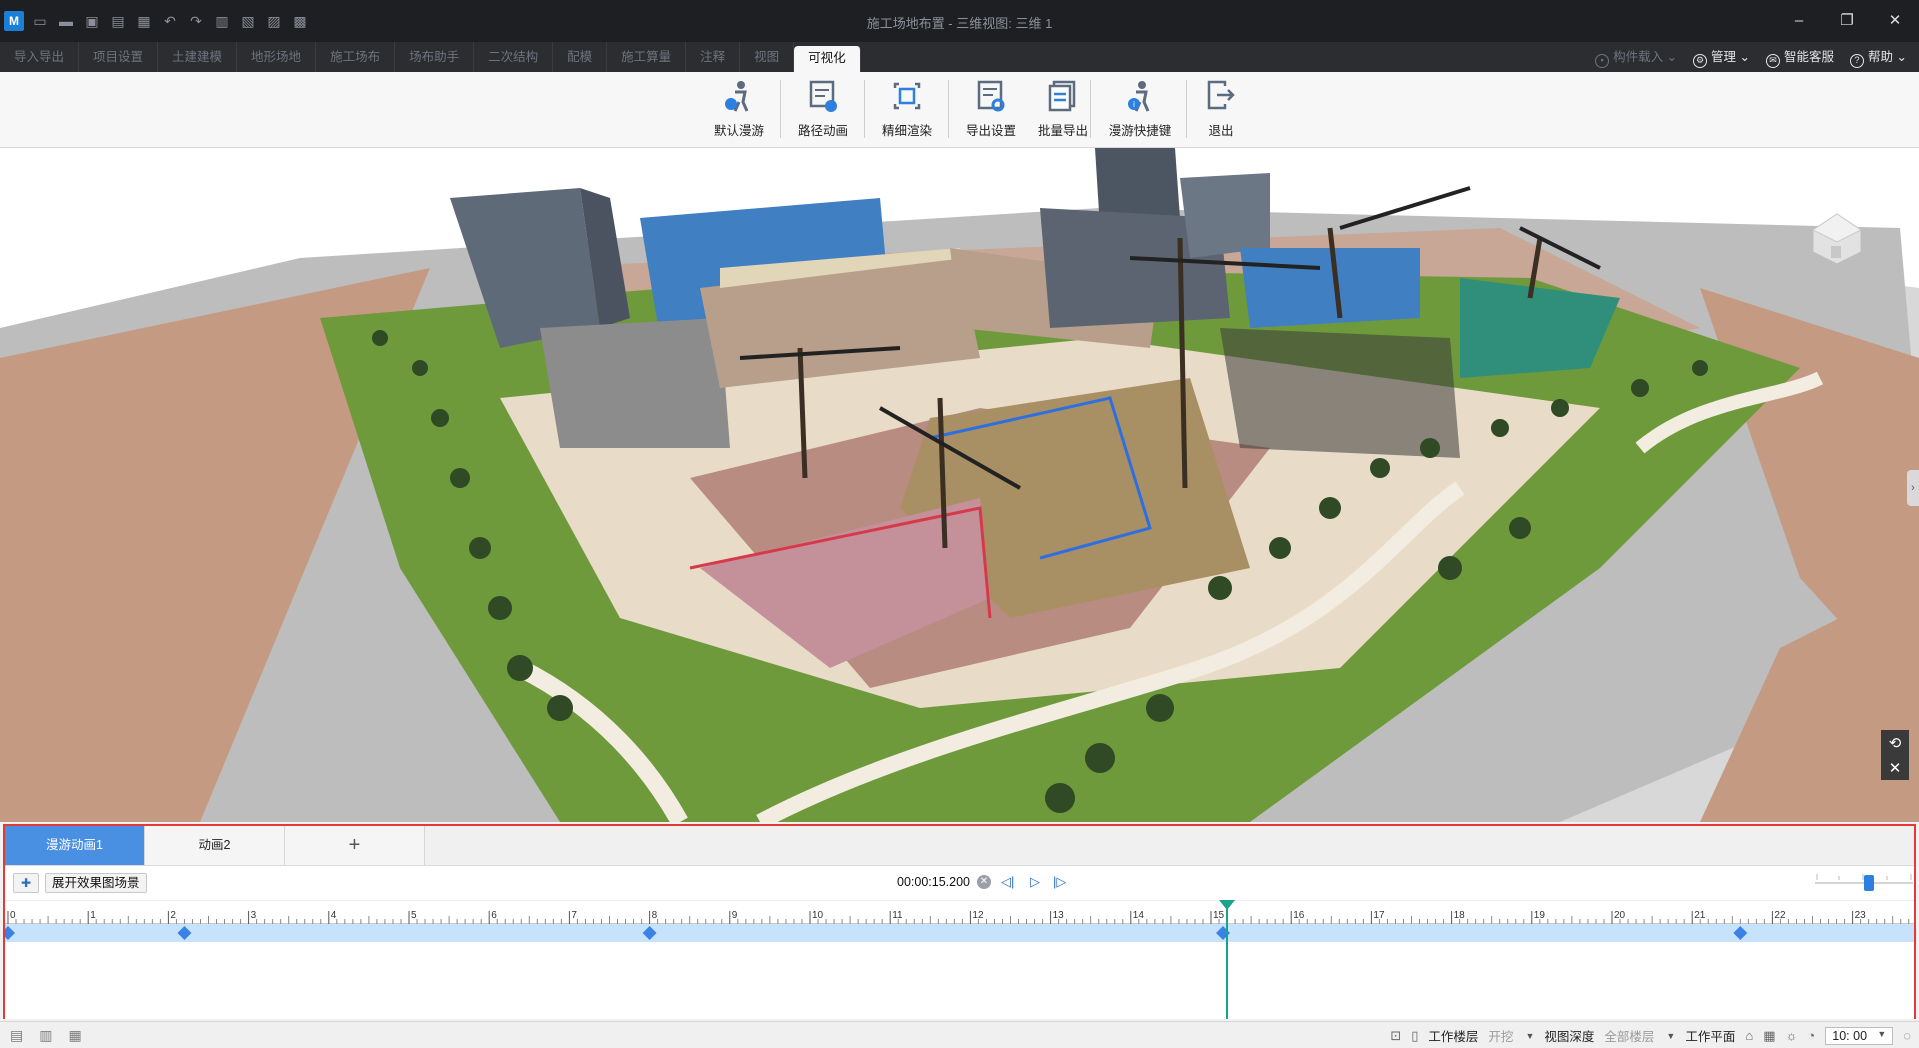 This screenshot has width=1919, height=1048. What do you see at coordinates (827, 59) in the screenshot?
I see `tab-visualization: 可视化` at bounding box center [827, 59].